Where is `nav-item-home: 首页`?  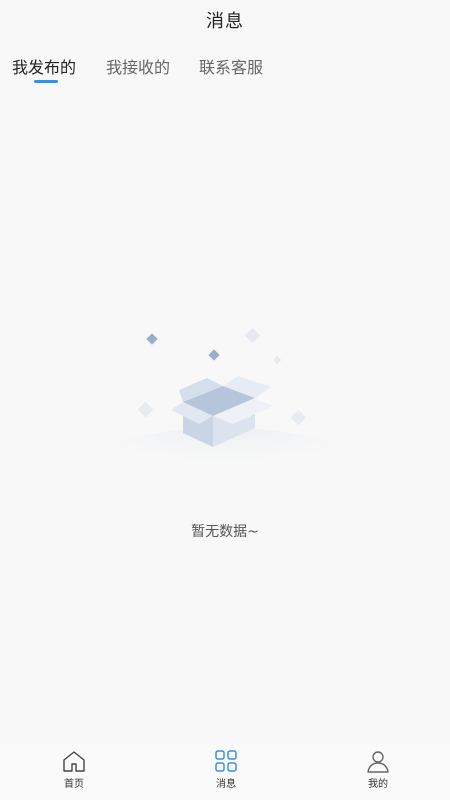 nav-item-home: 首页 is located at coordinates (74, 769).